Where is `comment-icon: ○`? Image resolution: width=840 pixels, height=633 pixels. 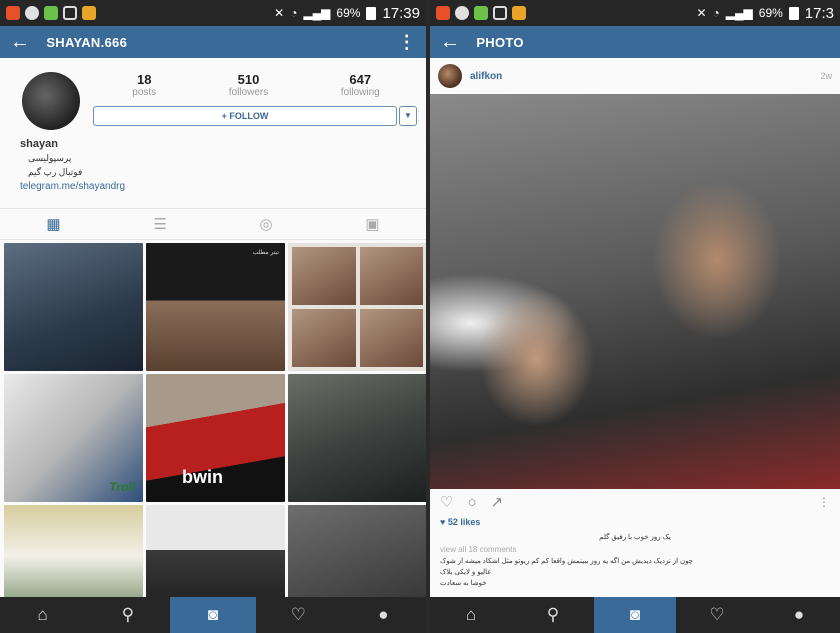 comment-icon: ○ is located at coordinates (471, 502).